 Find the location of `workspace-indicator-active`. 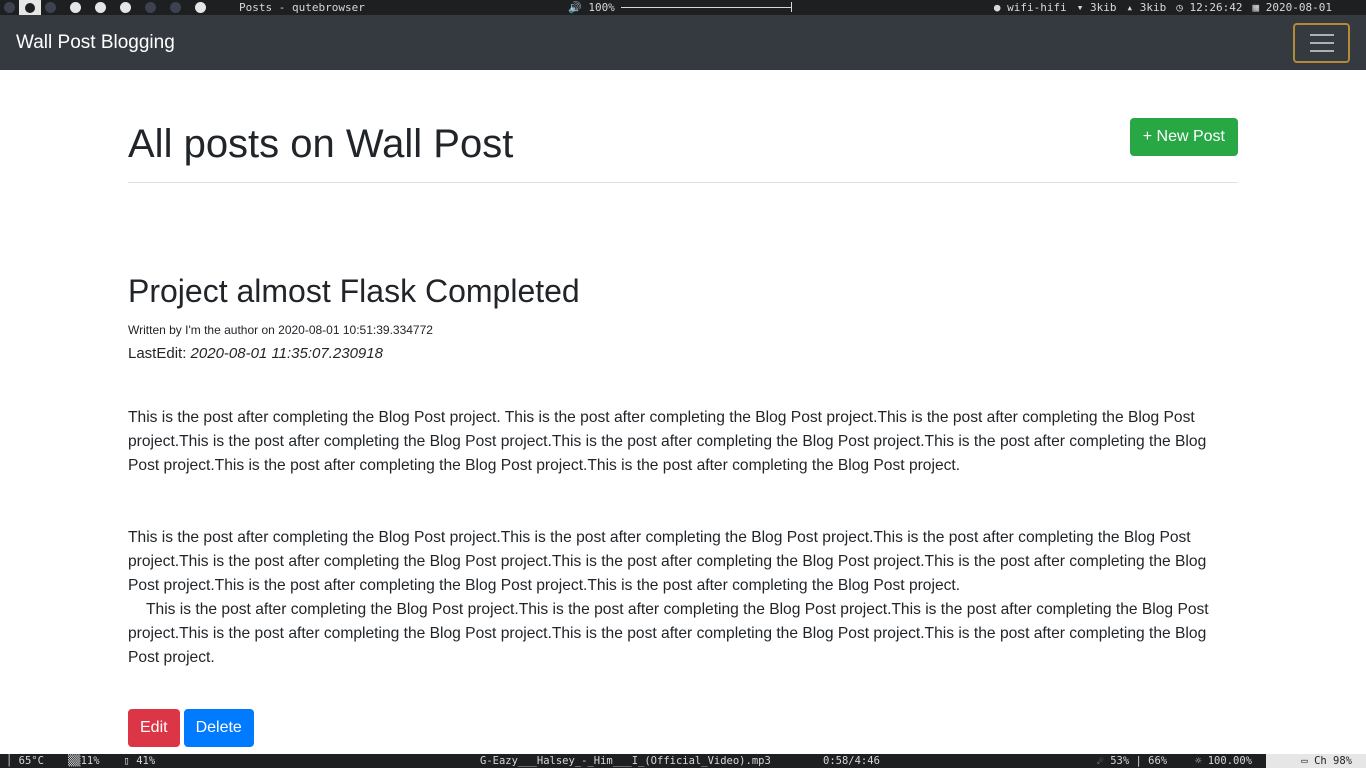

workspace-indicator-active is located at coordinates (30, 7).